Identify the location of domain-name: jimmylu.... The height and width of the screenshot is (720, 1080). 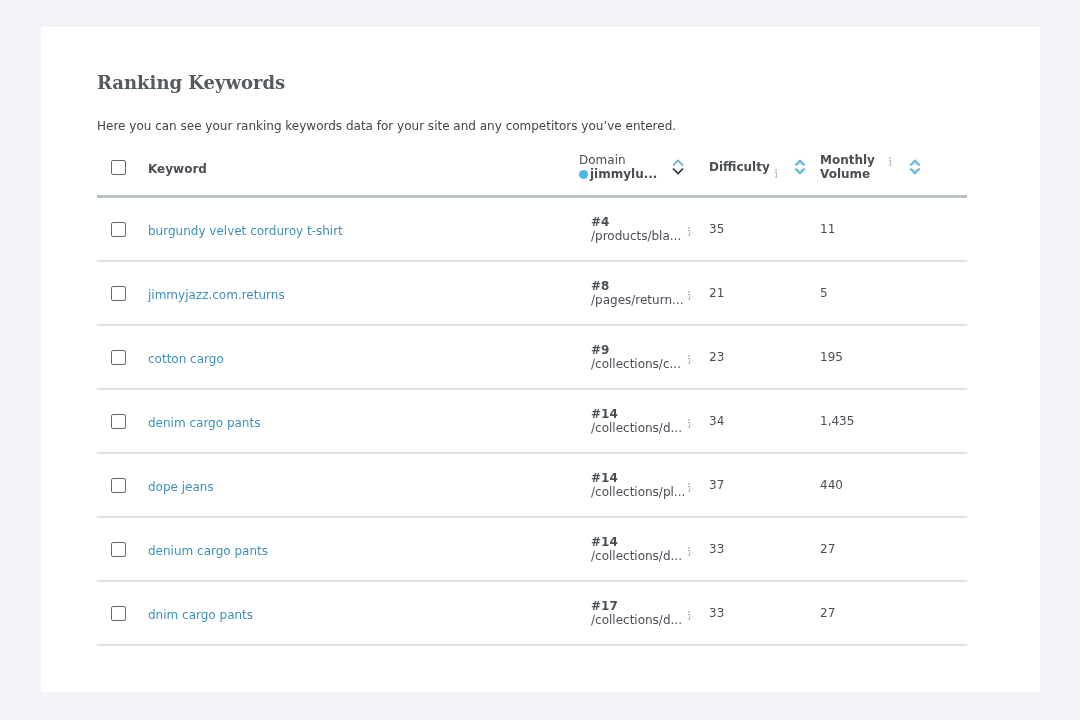
(624, 174).